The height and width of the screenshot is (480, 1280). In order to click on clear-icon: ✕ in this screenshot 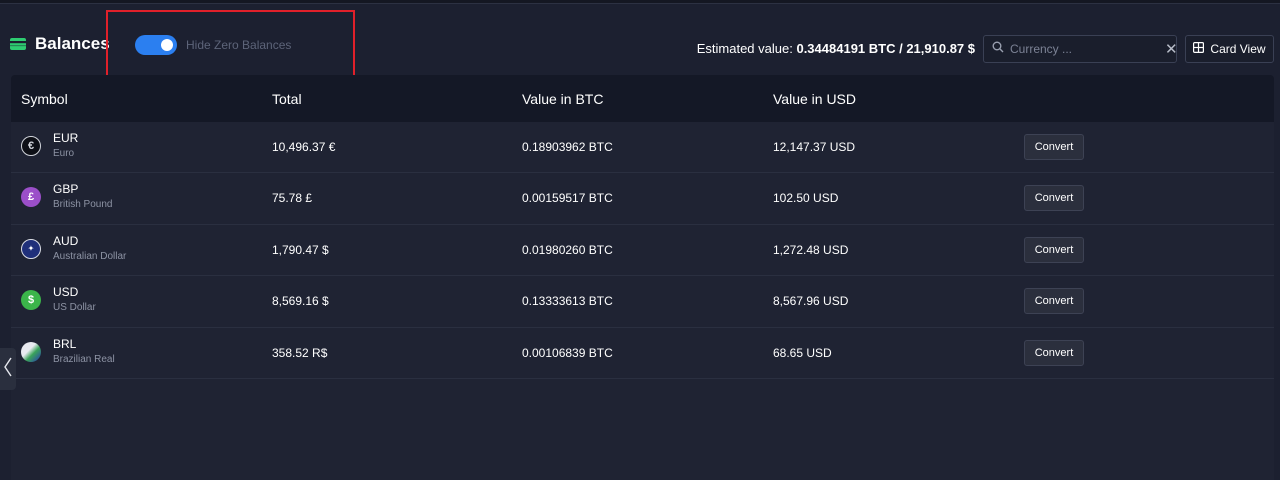, I will do `click(1171, 49)`.